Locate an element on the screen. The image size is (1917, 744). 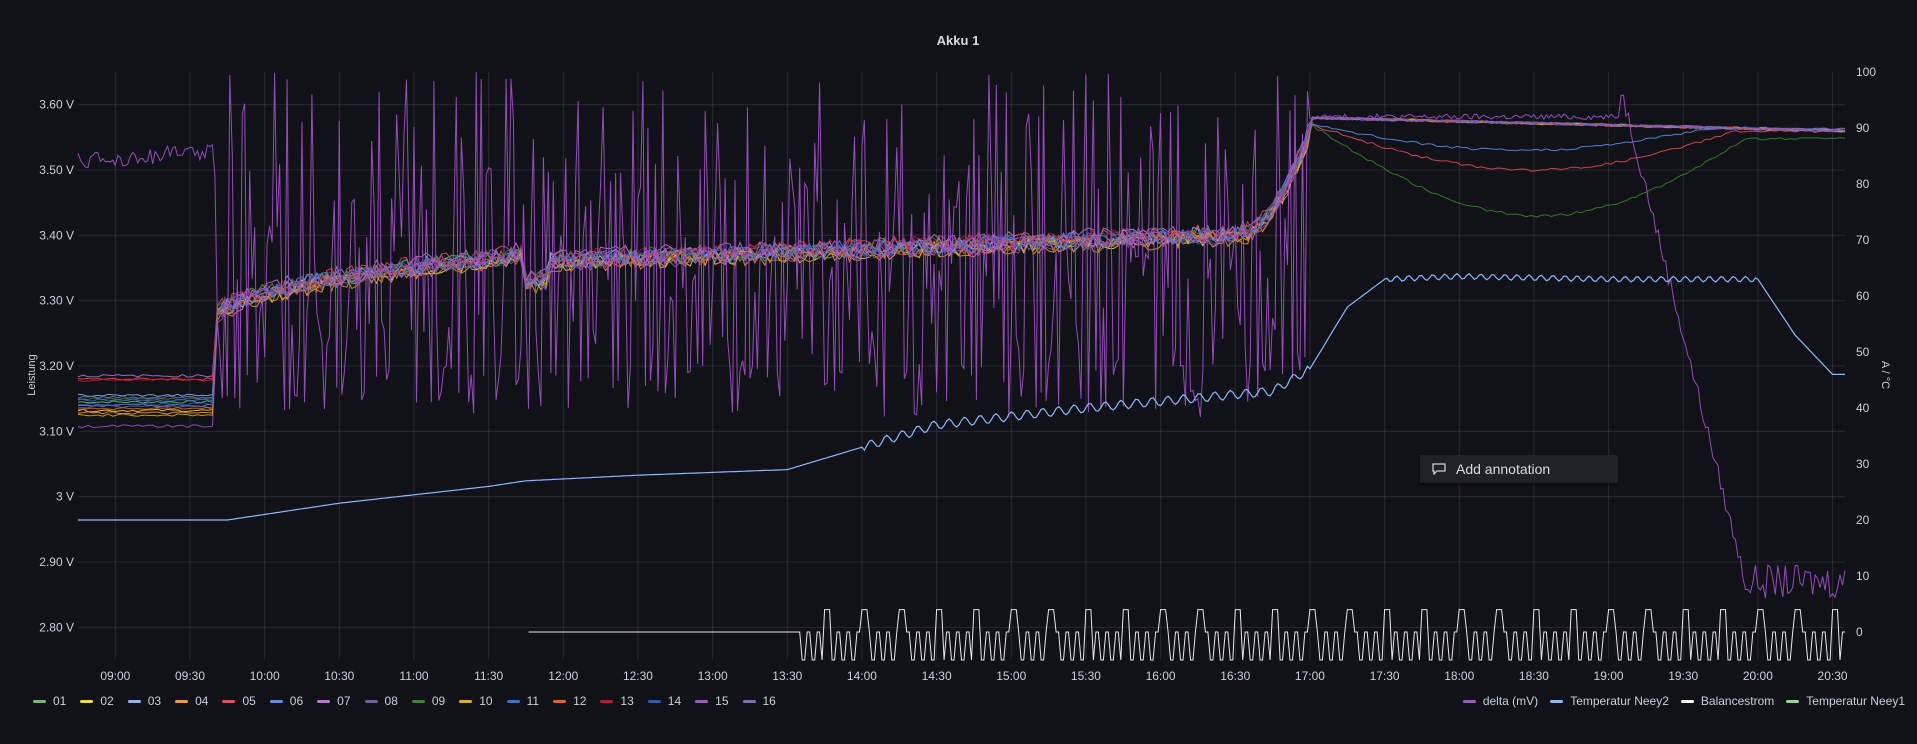
legend-item: Balancestrom is located at coordinates (1727, 701).